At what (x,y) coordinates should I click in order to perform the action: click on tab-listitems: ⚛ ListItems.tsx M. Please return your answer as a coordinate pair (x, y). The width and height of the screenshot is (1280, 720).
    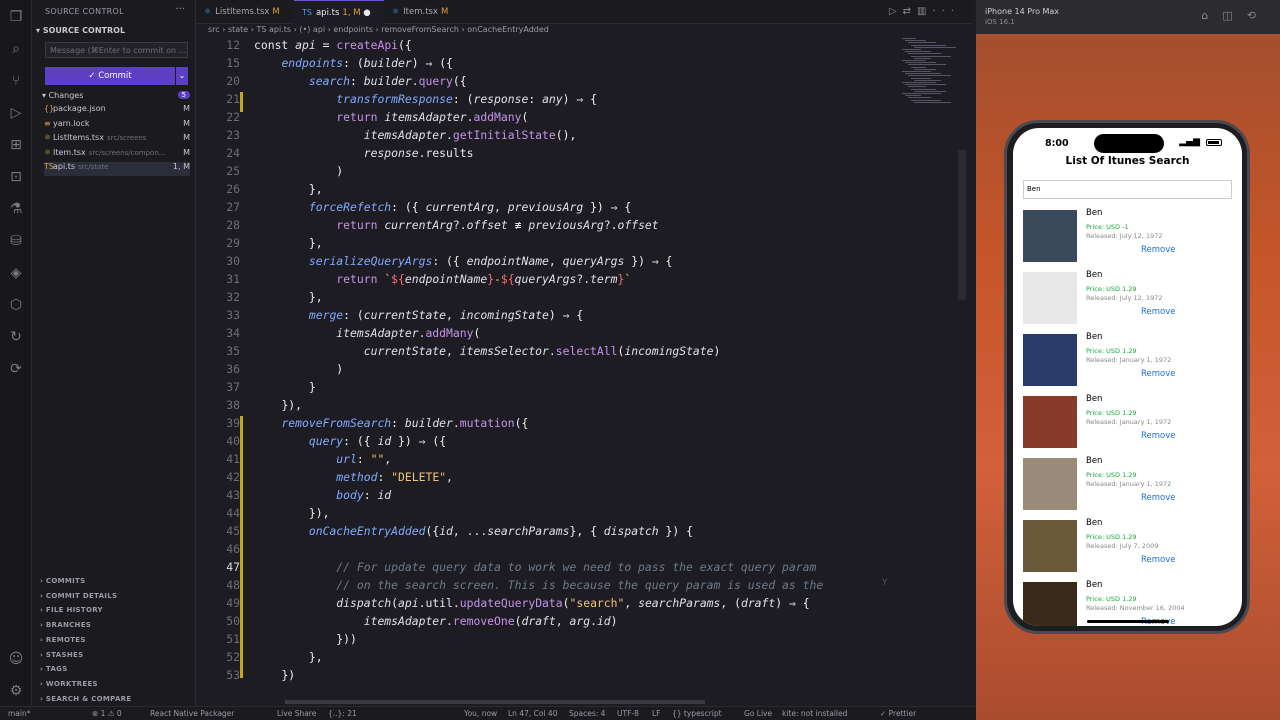
    Looking at the image, I should click on (245, 12).